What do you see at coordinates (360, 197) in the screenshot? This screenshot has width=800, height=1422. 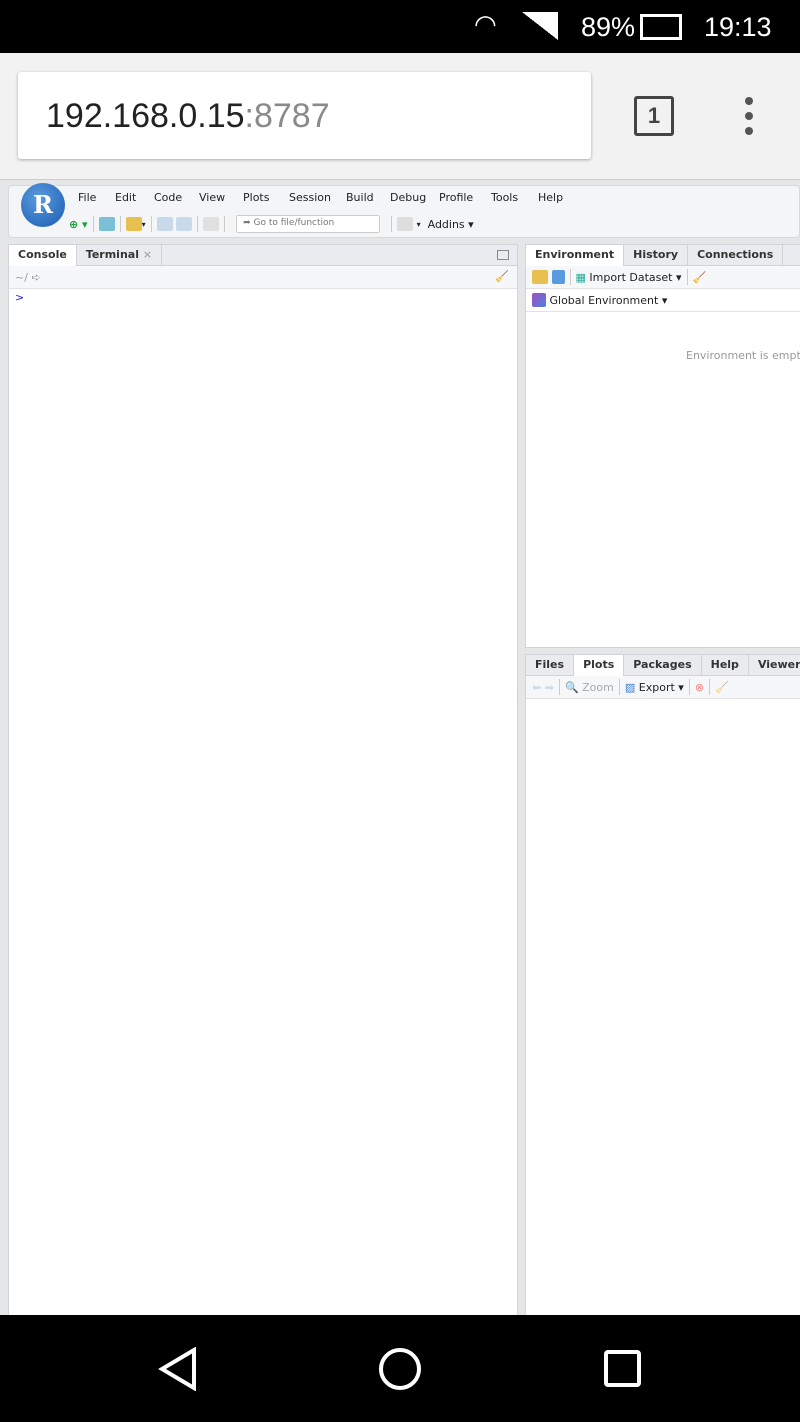 I see `menu-build: Build` at bounding box center [360, 197].